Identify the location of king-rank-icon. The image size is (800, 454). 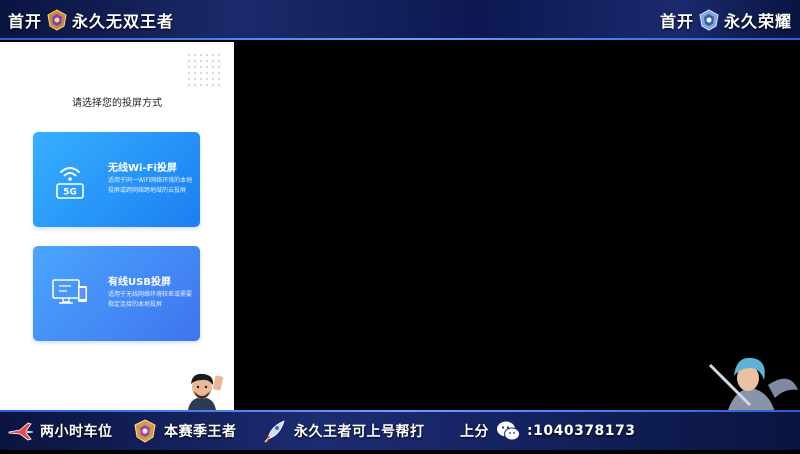
(145, 431).